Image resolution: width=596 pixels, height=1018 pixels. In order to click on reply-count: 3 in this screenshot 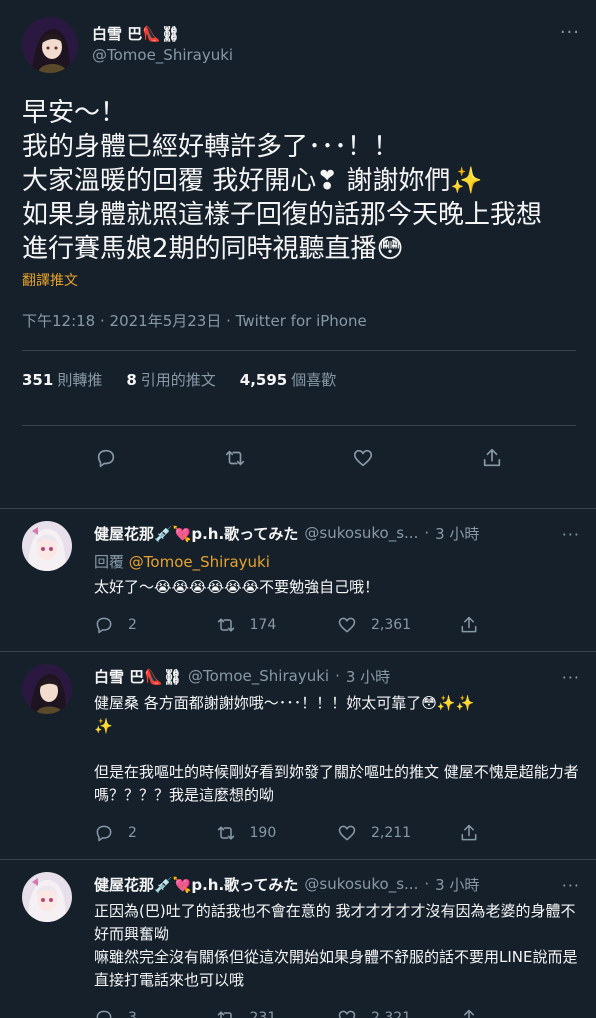, I will do `click(132, 1014)`.